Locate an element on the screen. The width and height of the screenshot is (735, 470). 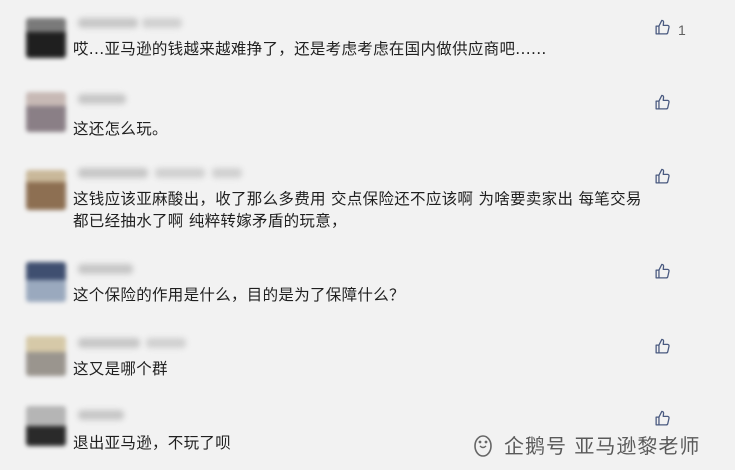
comment-text: 退出亚马逊，不玩了呗 is located at coordinates (152, 443).